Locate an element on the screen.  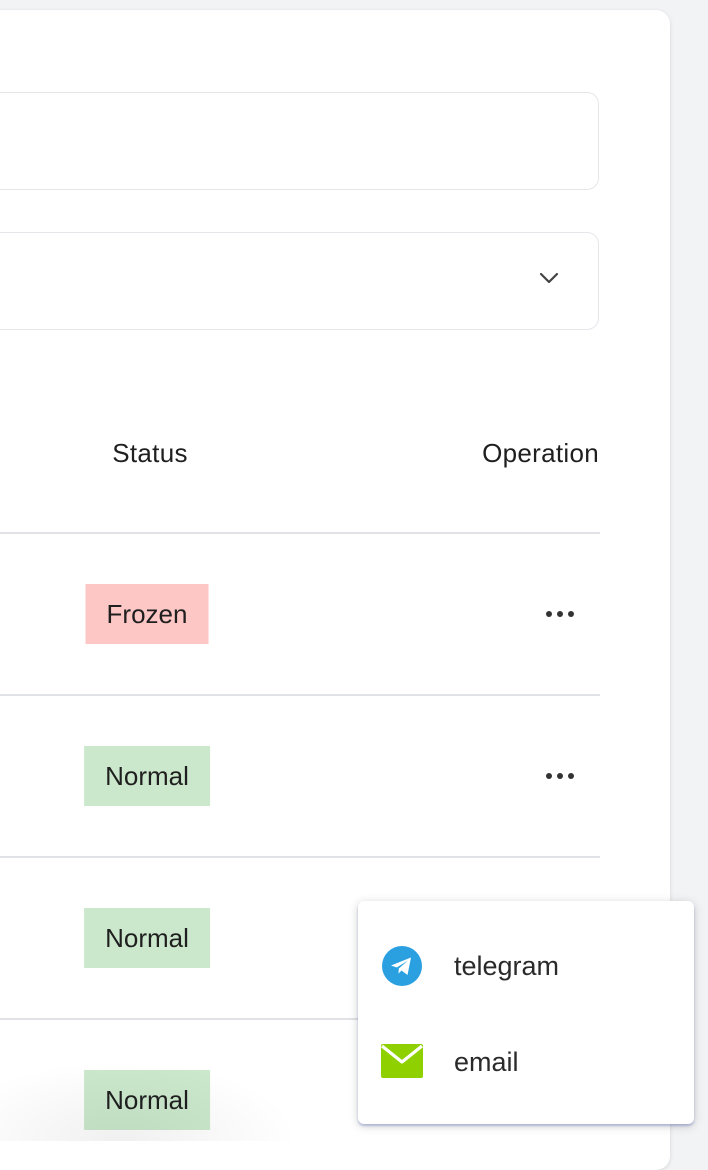
telegram-icon is located at coordinates (402, 966).